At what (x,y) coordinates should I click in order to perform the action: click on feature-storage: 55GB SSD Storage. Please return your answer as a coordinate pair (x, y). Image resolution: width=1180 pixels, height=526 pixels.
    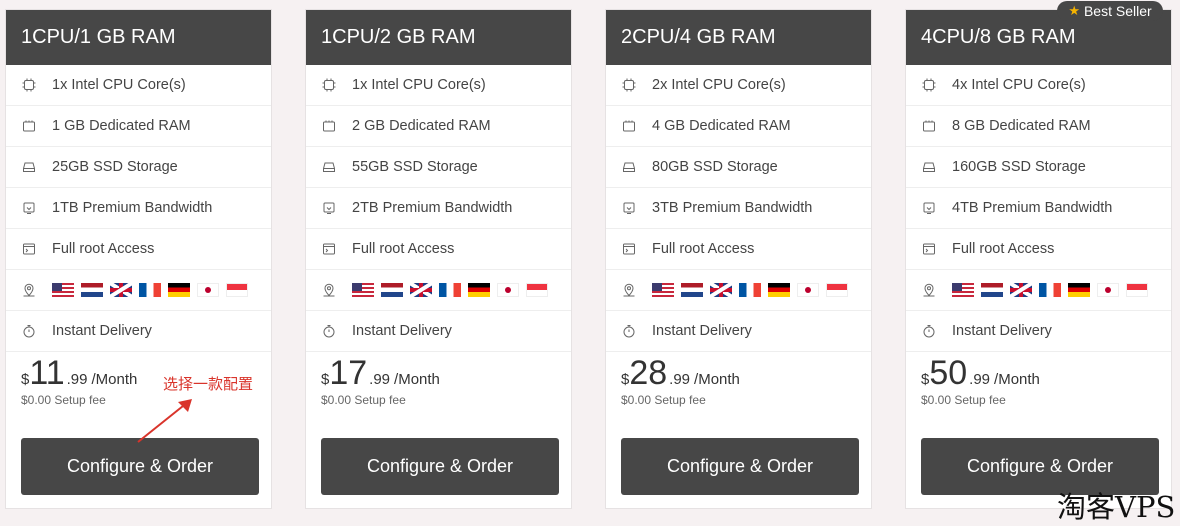
    Looking at the image, I should click on (438, 167).